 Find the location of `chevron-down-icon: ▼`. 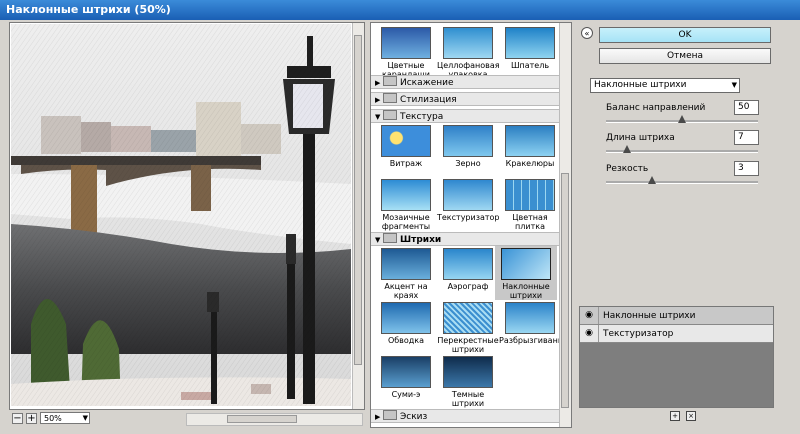

chevron-down-icon: ▼ is located at coordinates (85, 418).